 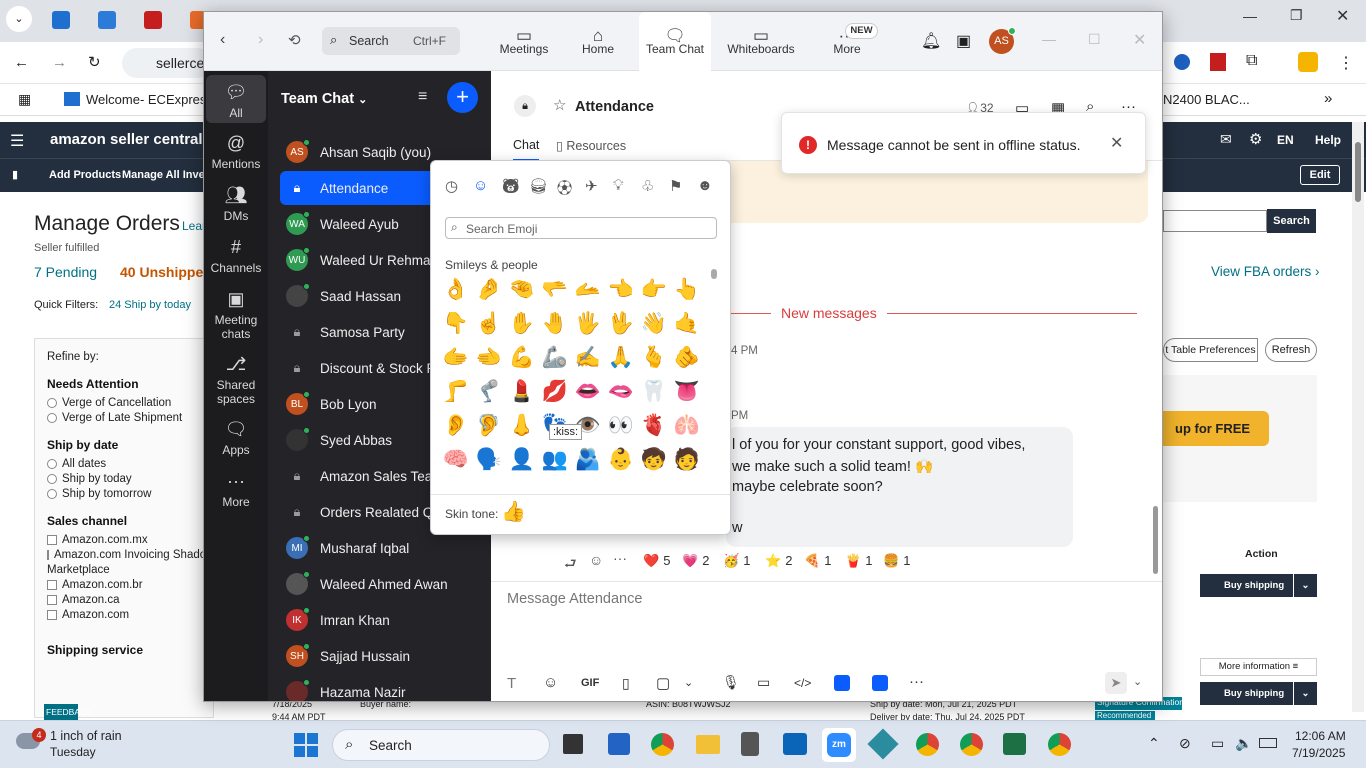 What do you see at coordinates (1258, 667) in the screenshot?
I see `more-information-button: More information ≡` at bounding box center [1258, 667].